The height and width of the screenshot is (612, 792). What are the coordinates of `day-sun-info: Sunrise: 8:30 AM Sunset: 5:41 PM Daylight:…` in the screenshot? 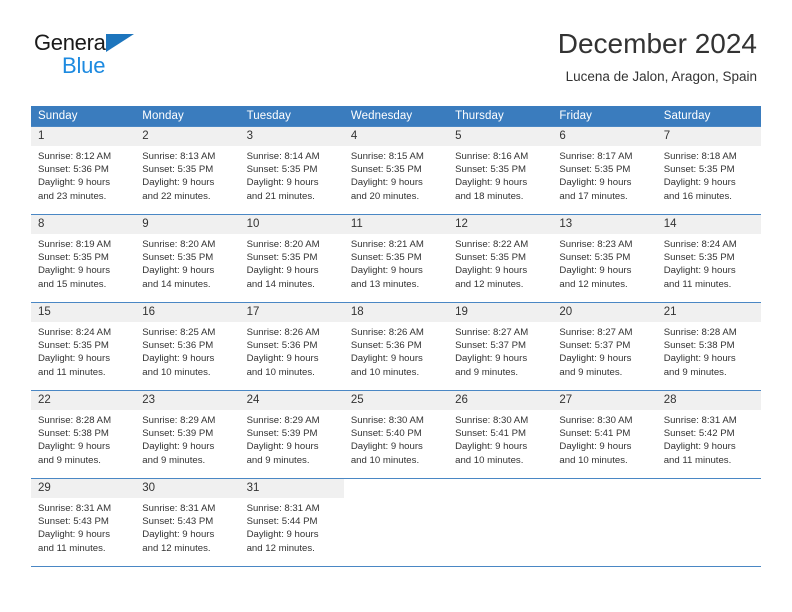 It's located at (500, 438).